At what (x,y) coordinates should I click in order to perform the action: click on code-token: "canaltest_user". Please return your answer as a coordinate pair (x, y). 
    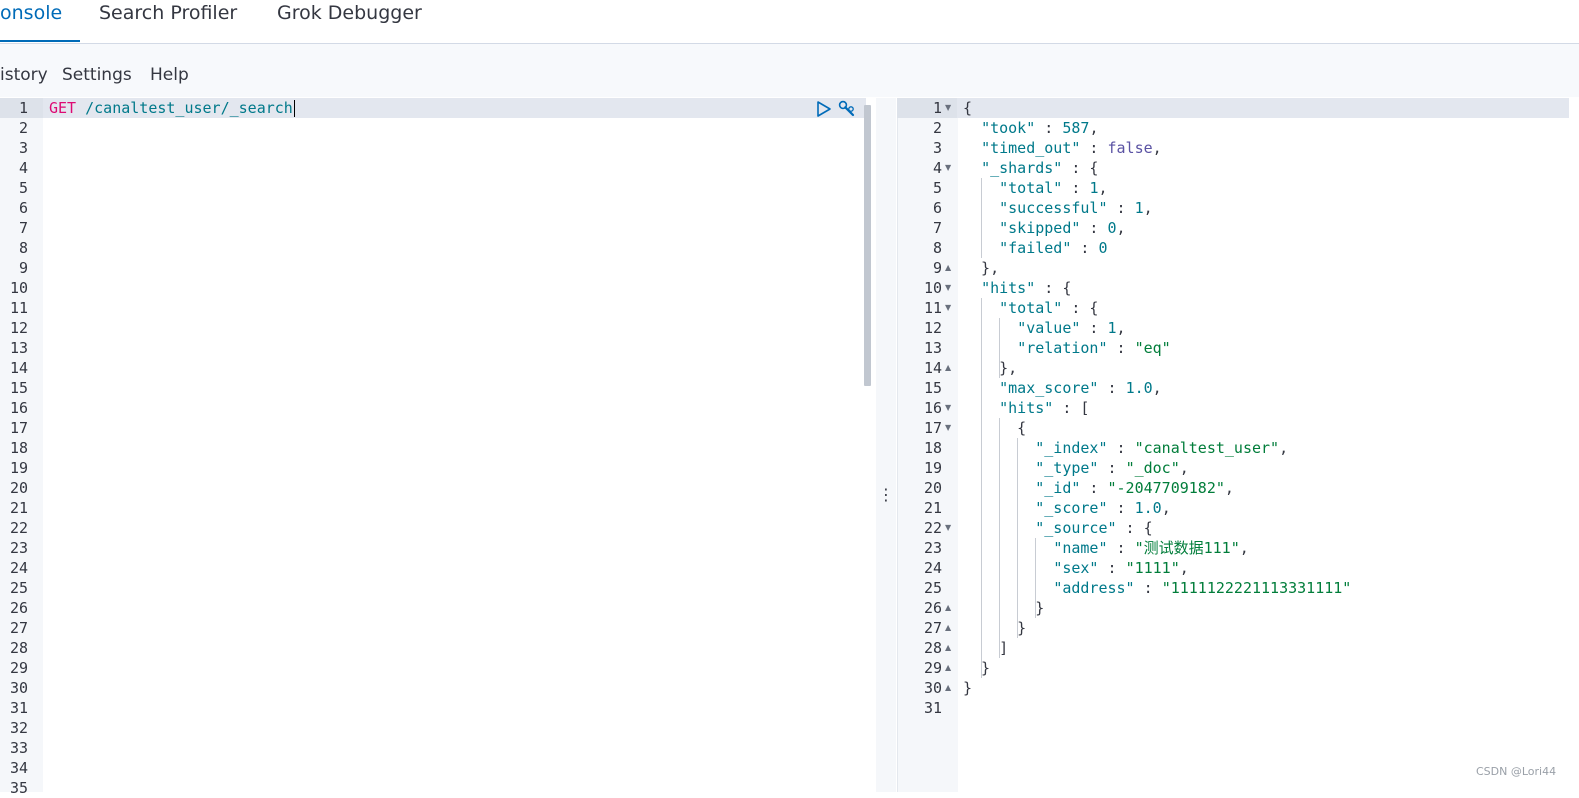
    Looking at the image, I should click on (1207, 448).